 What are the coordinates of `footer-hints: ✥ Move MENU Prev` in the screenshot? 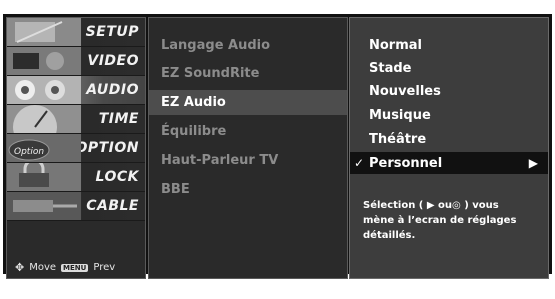 It's located at (65, 267).